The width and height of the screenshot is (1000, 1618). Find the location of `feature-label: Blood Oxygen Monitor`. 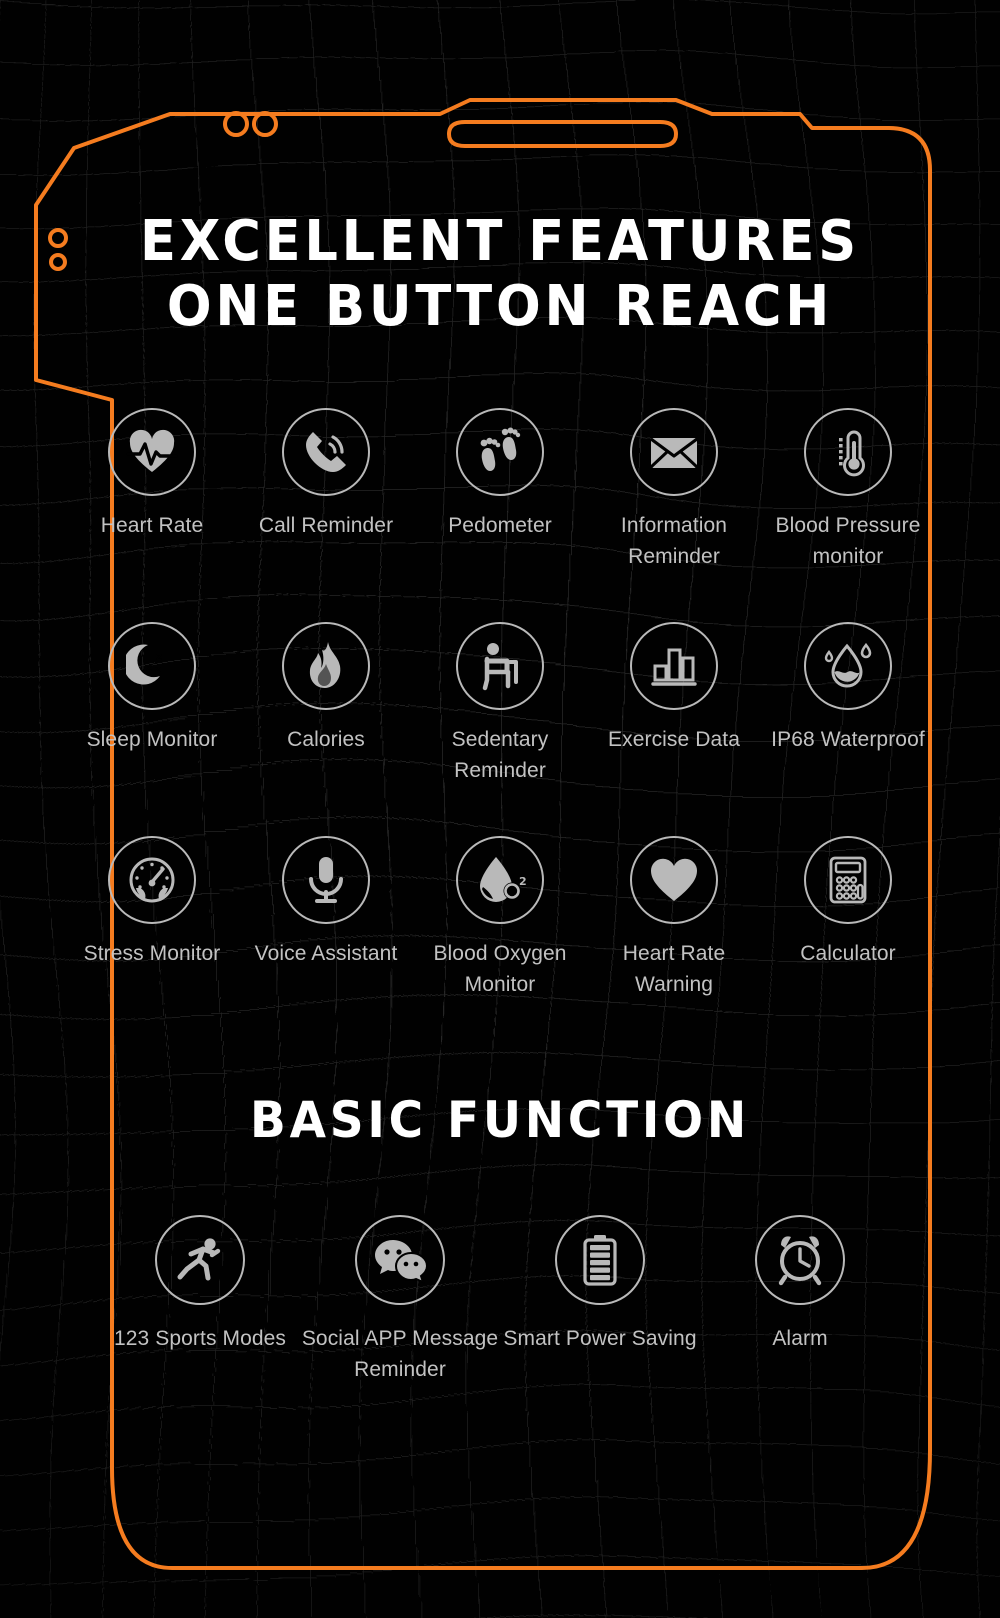

feature-label: Blood Oxygen Monitor is located at coordinates (500, 969).